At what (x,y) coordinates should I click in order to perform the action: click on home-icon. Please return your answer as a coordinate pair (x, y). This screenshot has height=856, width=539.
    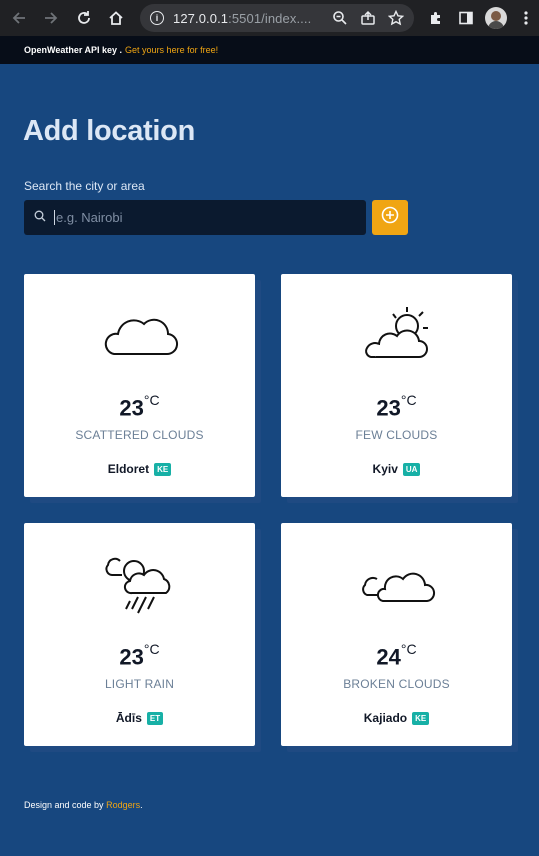
    Looking at the image, I should click on (116, 18).